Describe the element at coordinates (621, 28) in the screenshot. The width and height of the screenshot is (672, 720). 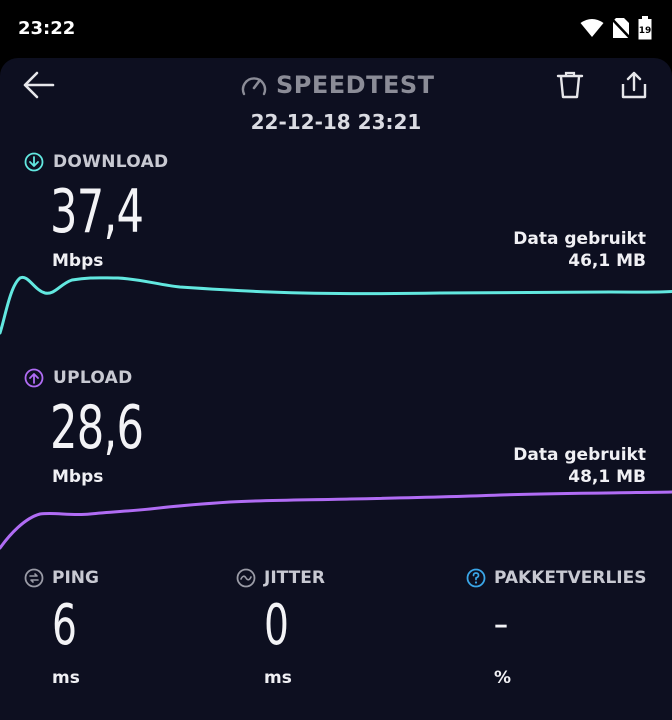
I see `no-sim-icon` at that location.